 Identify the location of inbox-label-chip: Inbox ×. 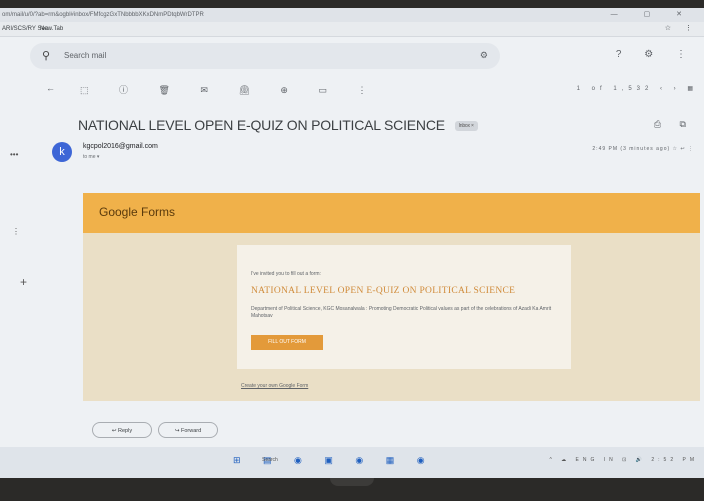
(466, 126).